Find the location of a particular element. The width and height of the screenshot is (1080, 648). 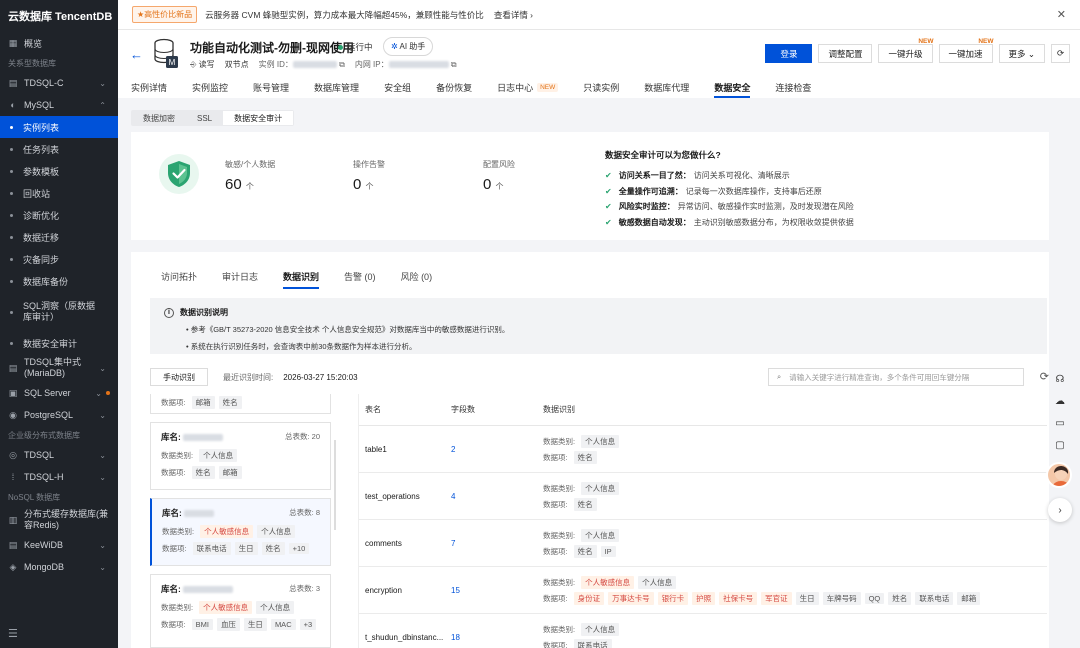

table-row: table1 2 数据类别: 个人信息 数据项: 姓名 is located at coordinates (703, 449).